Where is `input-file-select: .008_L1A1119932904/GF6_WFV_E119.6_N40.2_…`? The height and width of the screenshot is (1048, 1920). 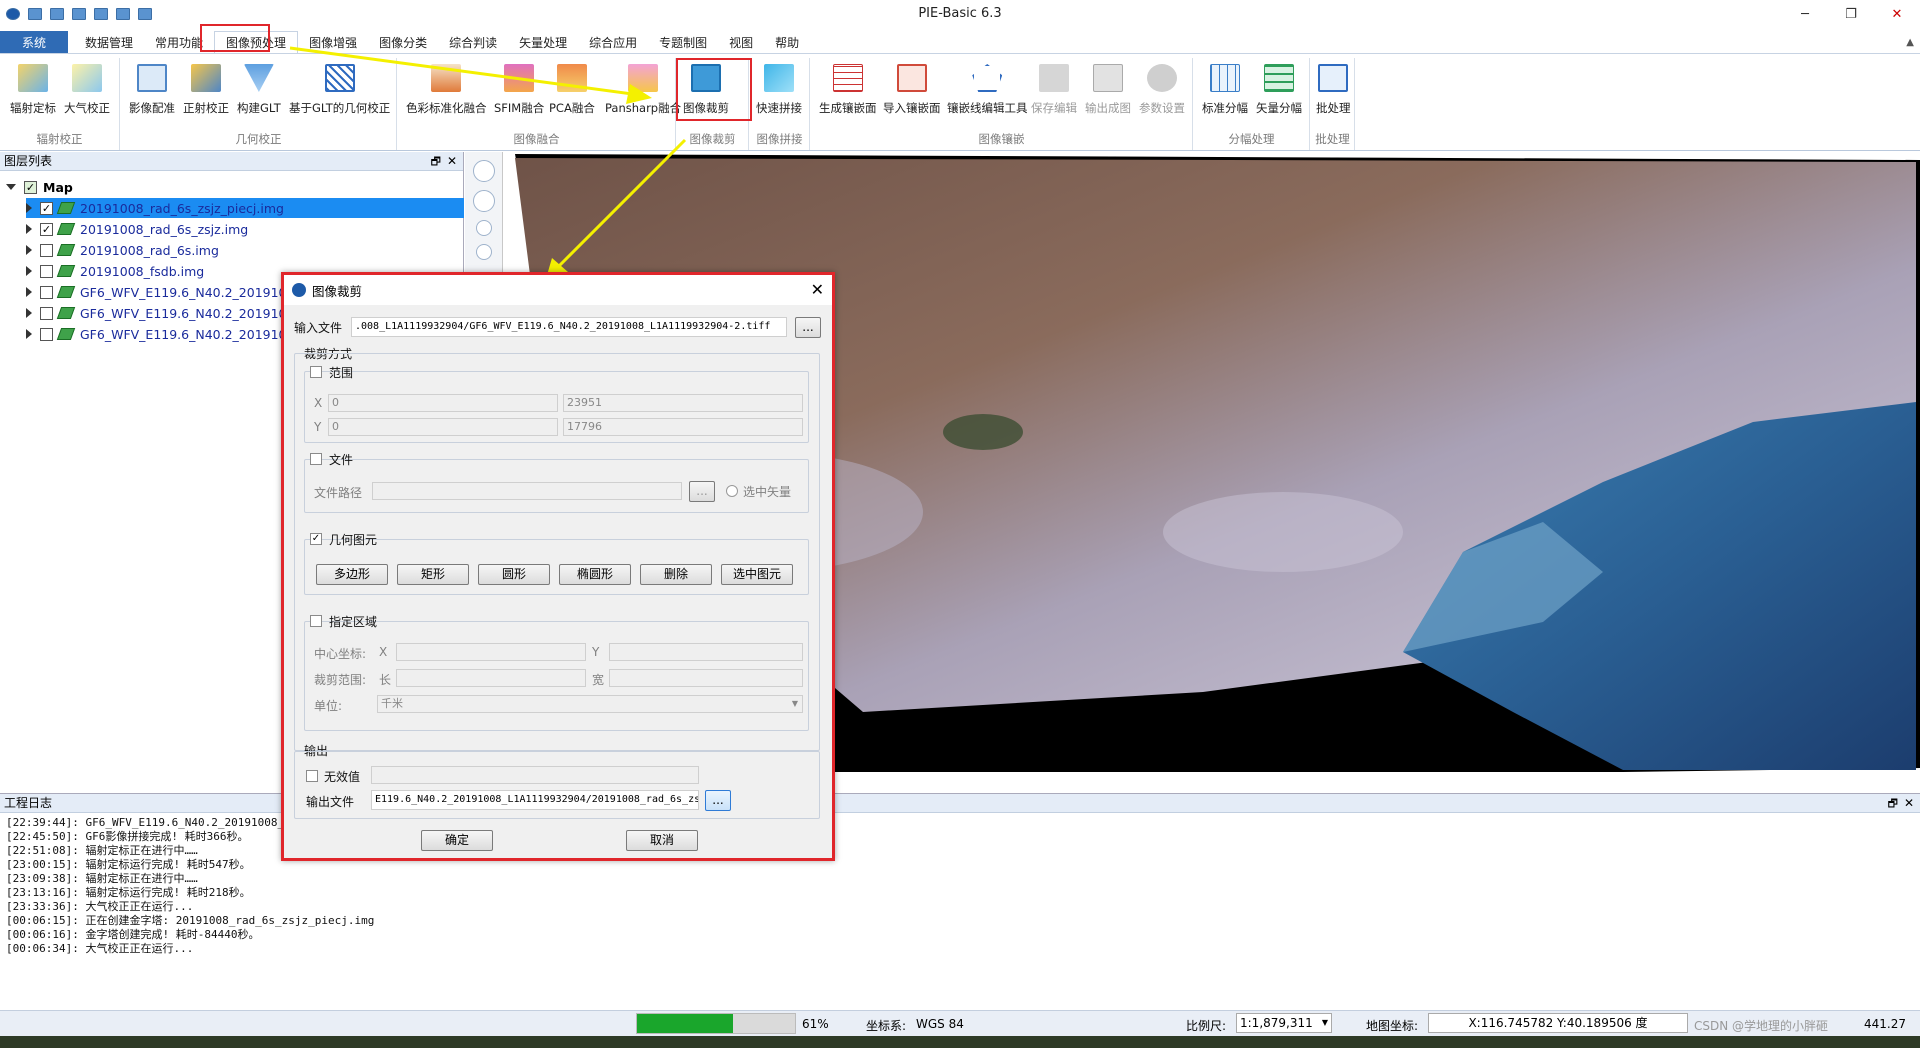 input-file-select: .008_L1A1119932904/GF6_WFV_E119.6_N40.2_… is located at coordinates (569, 327).